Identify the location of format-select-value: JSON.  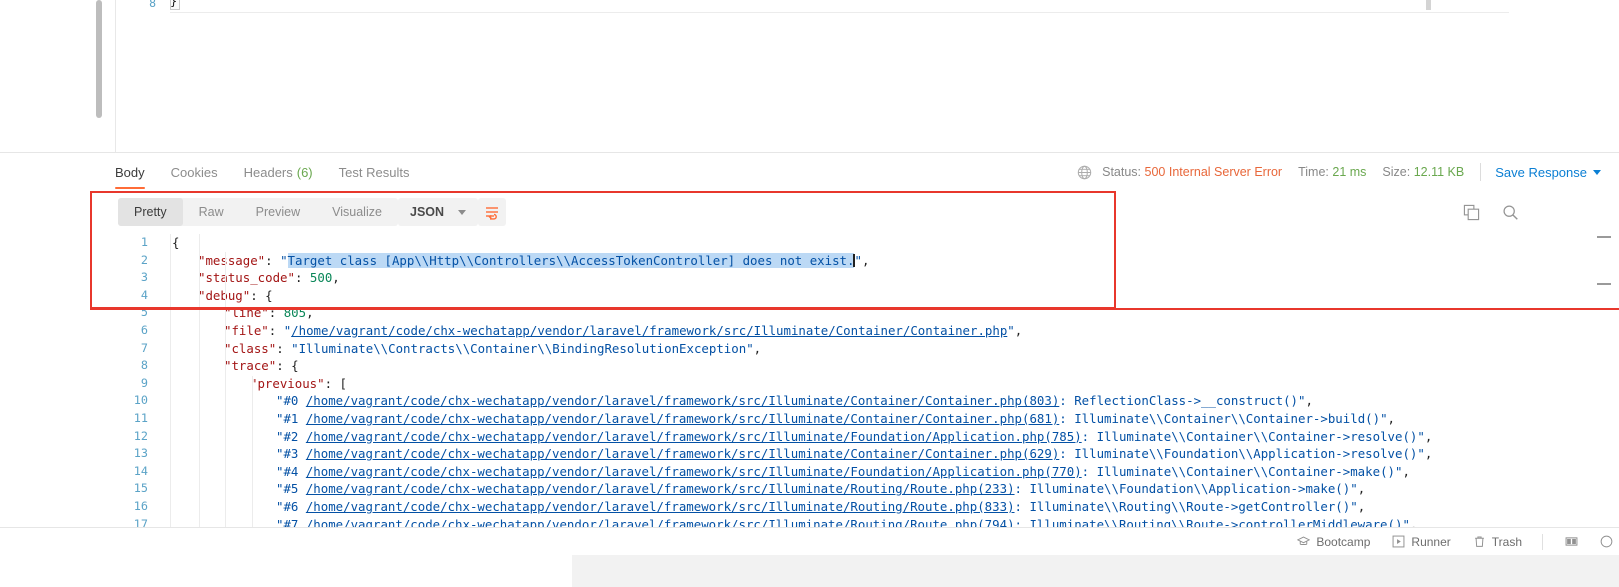
(427, 212).